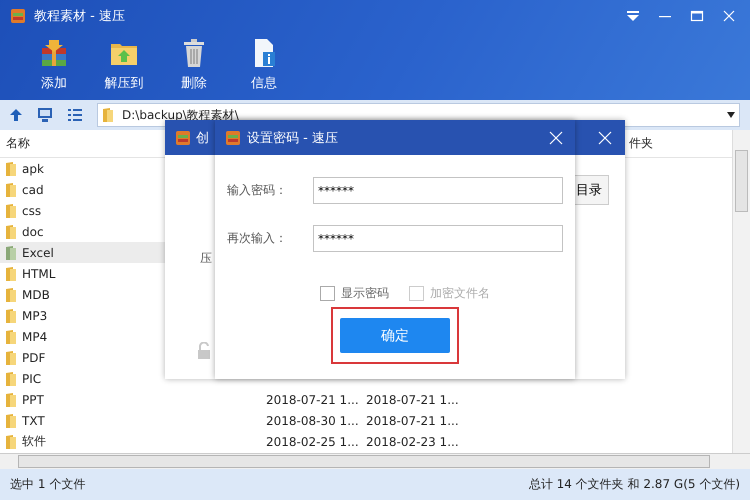  I want to click on status-text: 总计 14 个文件夹 和 2.87 G(5 个文件), so click(634, 484).